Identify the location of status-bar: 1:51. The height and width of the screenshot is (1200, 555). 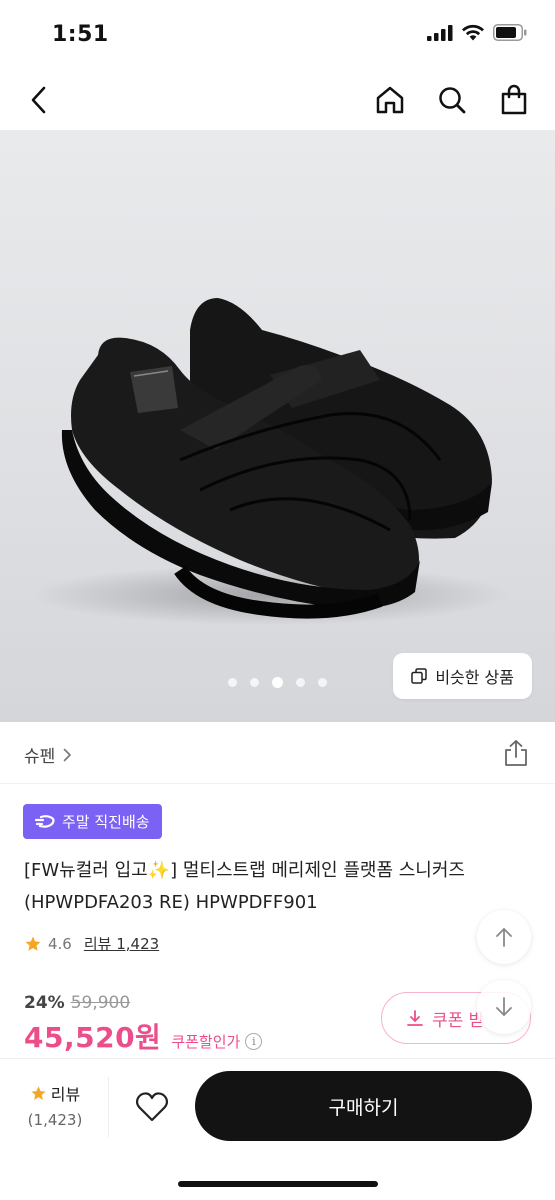
(277, 35).